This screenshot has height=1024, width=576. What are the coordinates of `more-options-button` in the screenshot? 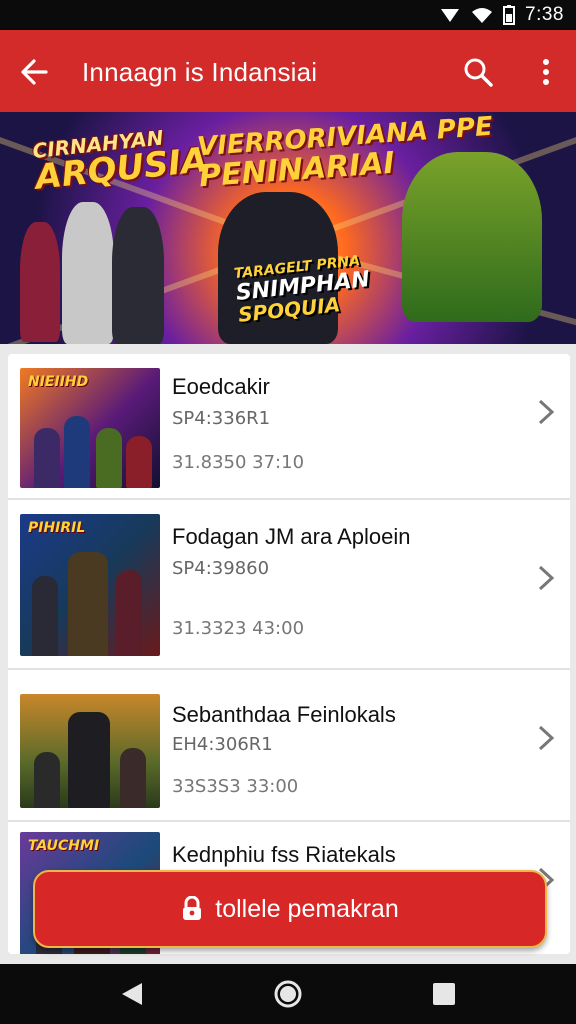 It's located at (546, 72).